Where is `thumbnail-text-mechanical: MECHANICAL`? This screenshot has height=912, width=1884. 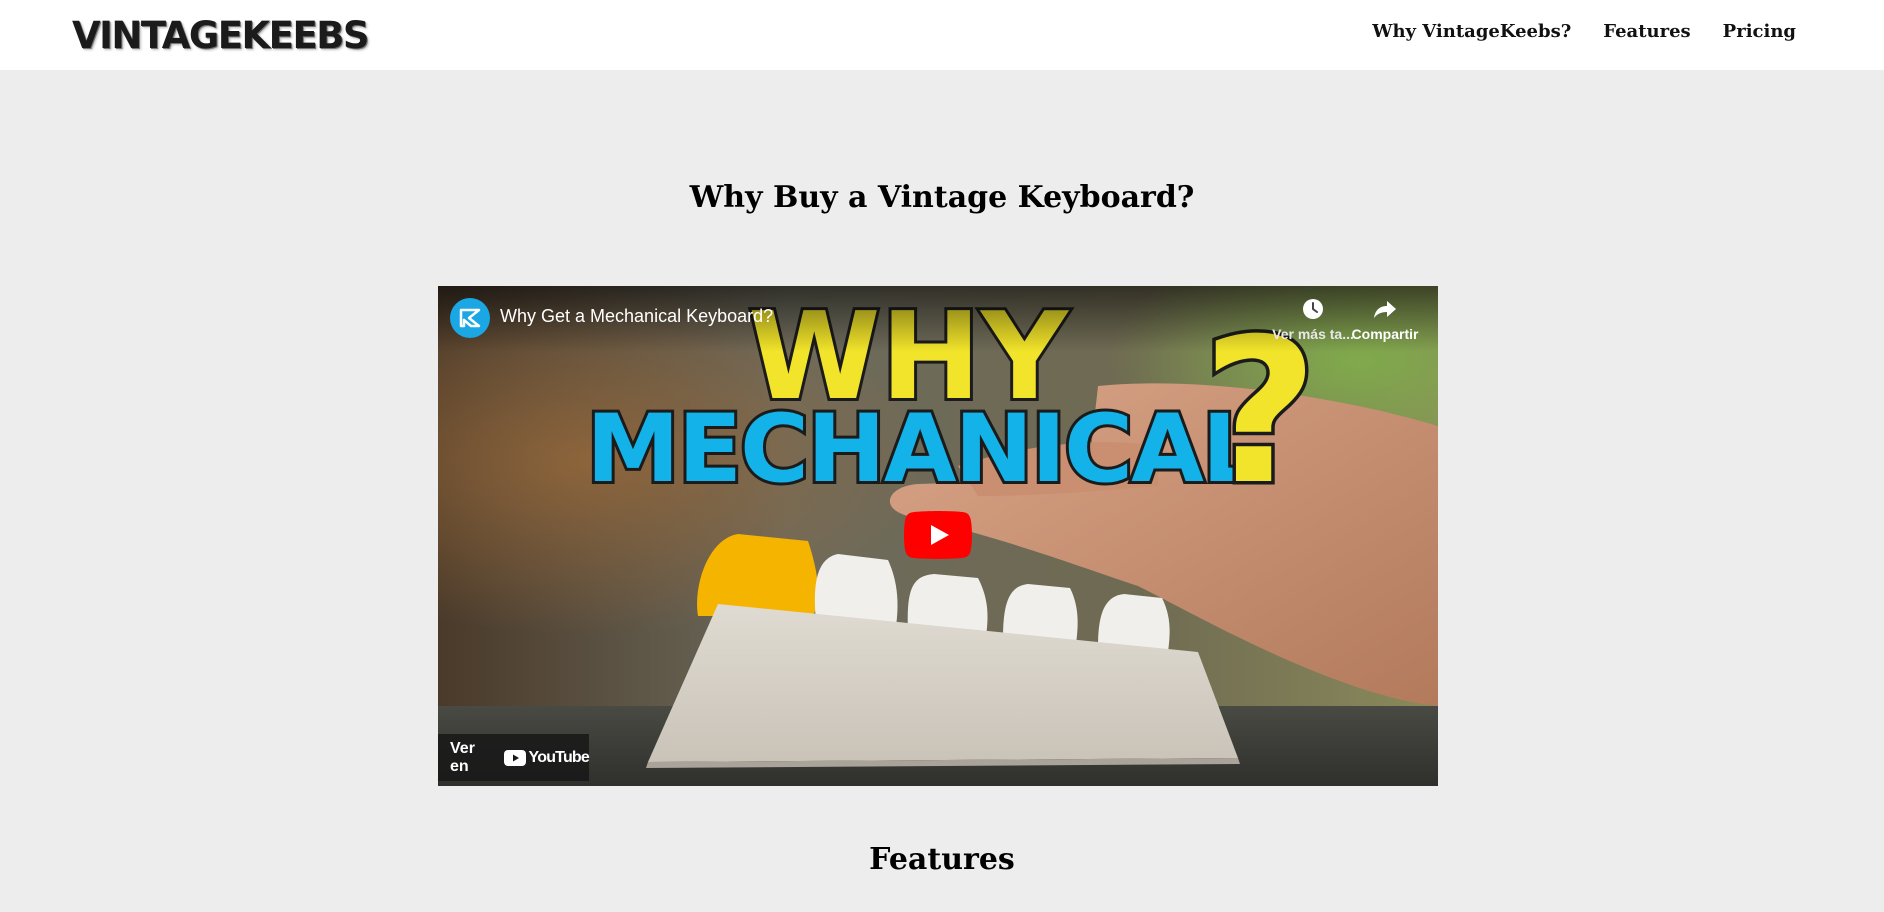
thumbnail-text-mechanical: MECHANICAL is located at coordinates (923, 449).